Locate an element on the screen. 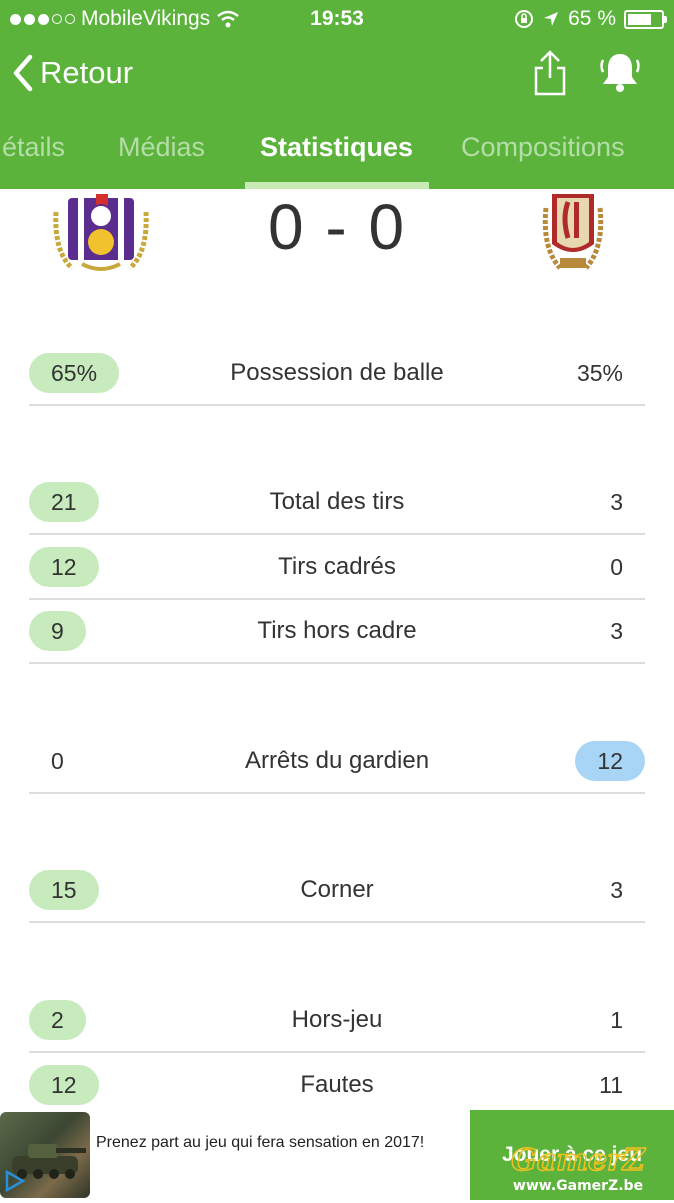 This screenshot has height=1203, width=674. battery-icon is located at coordinates (645, 19).